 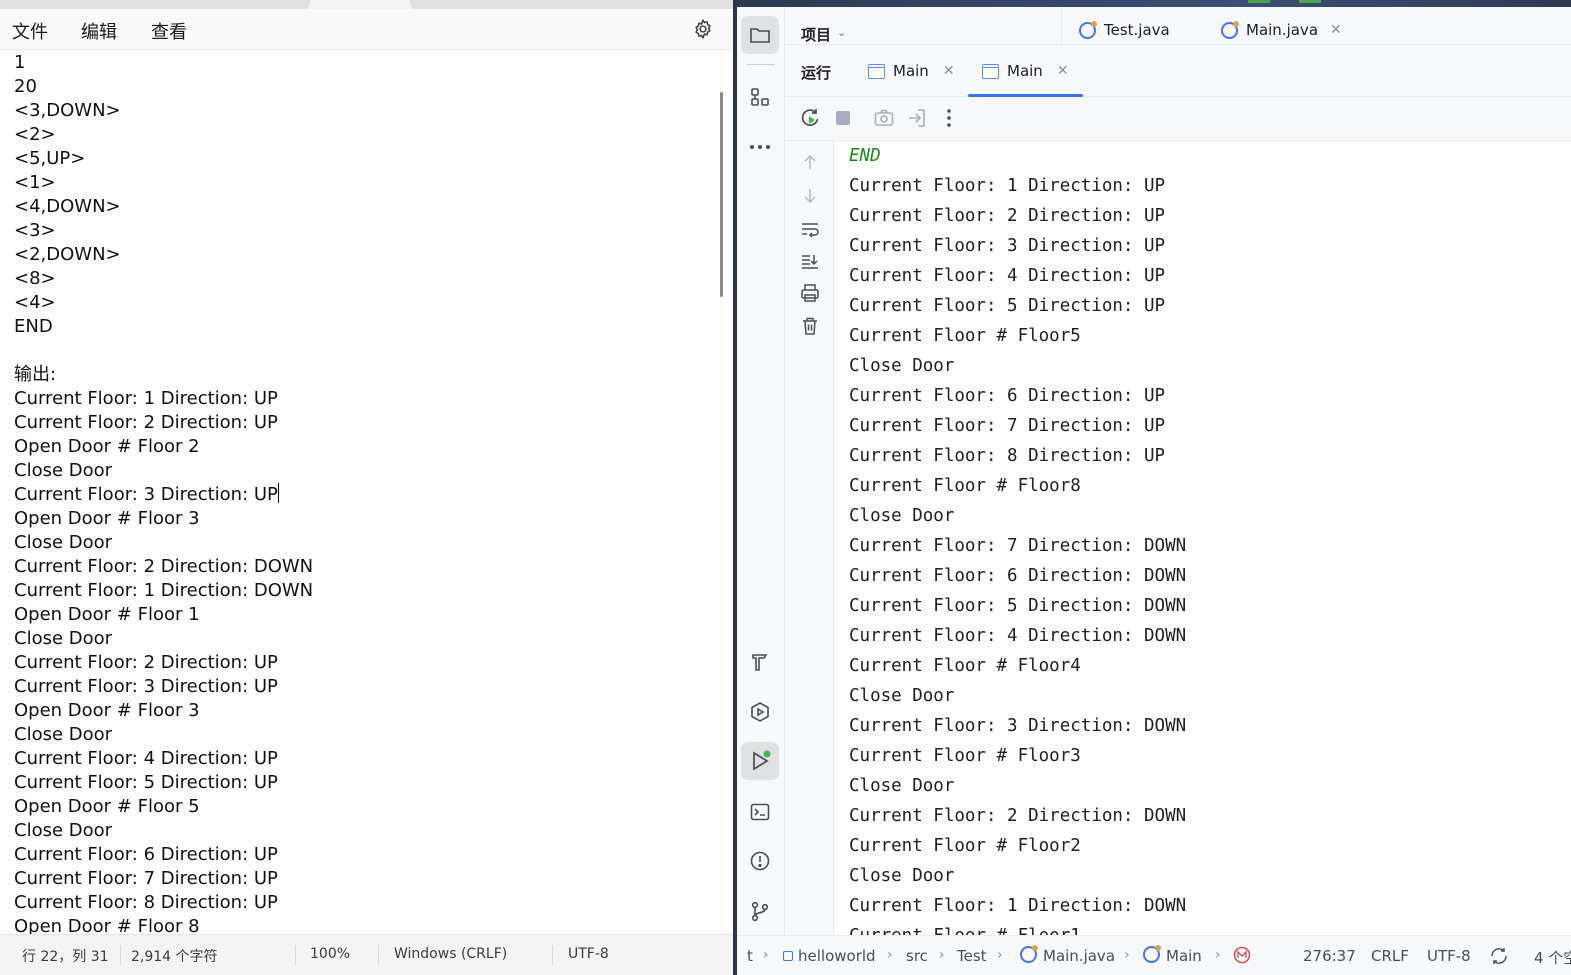 What do you see at coordinates (35, 374) in the screenshot?
I see `text-line: 输出:` at bounding box center [35, 374].